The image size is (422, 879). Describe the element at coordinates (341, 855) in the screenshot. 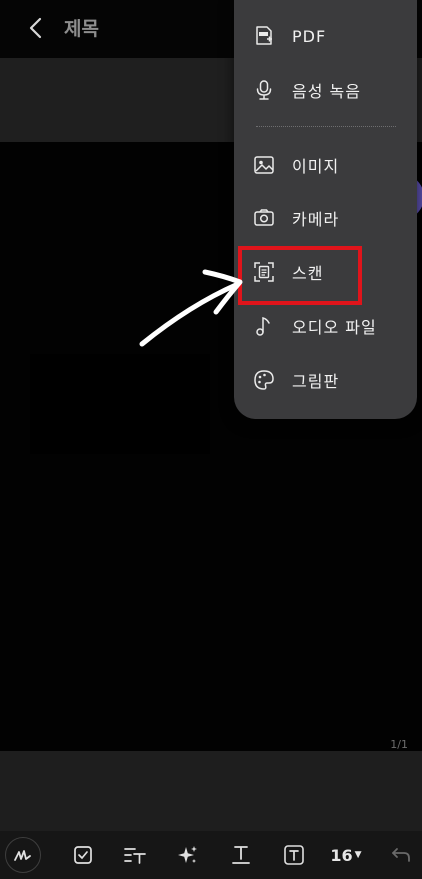

I see `font-size-value: 16` at that location.